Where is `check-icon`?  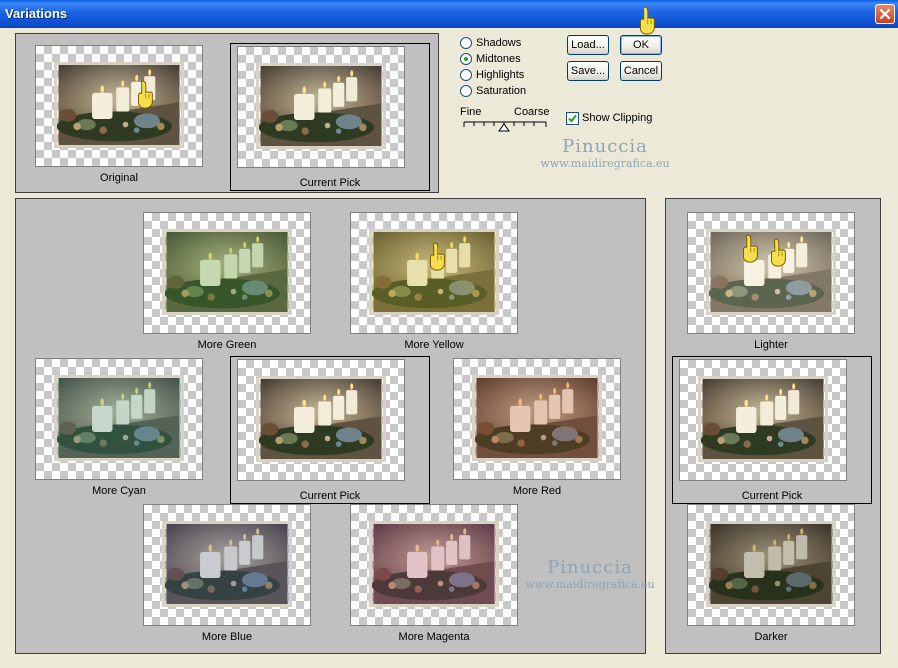
check-icon is located at coordinates (572, 118).